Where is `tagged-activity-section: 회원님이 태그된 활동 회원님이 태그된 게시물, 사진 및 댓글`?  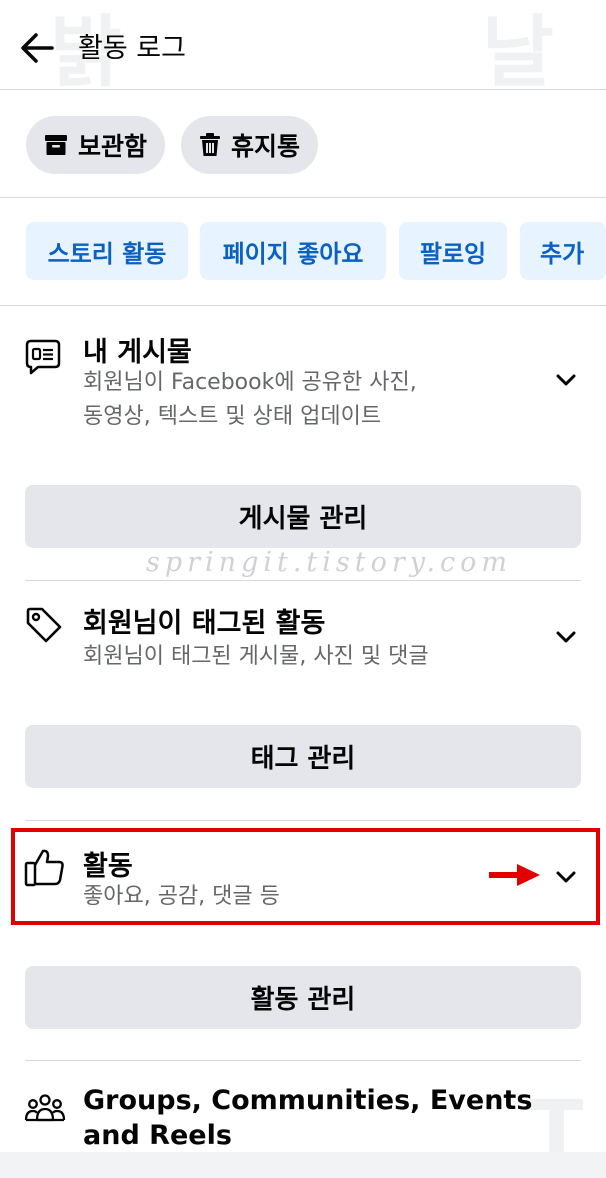
tagged-activity-section: 회원님이 태그된 활동 회원님이 태그된 게시물, 사진 및 댓글 is located at coordinates (303, 645).